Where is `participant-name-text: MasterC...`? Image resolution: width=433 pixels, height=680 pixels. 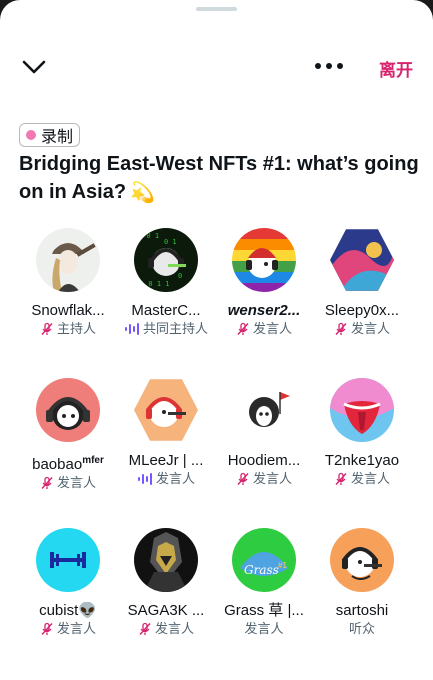
participant-name-text: MasterC... is located at coordinates (166, 310).